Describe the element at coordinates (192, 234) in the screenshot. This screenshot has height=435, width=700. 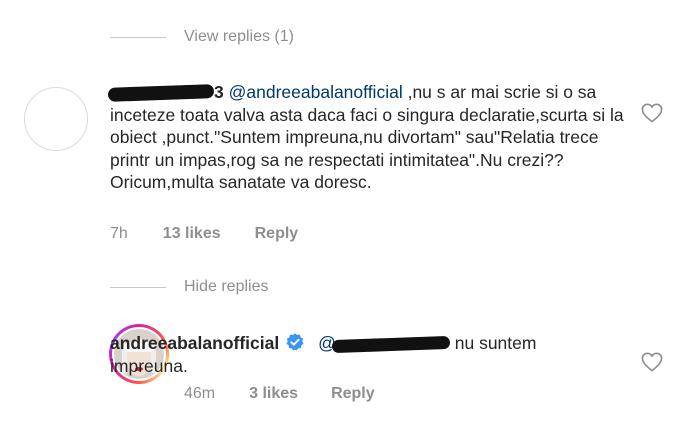
I see `likes-count: 13 likes` at that location.